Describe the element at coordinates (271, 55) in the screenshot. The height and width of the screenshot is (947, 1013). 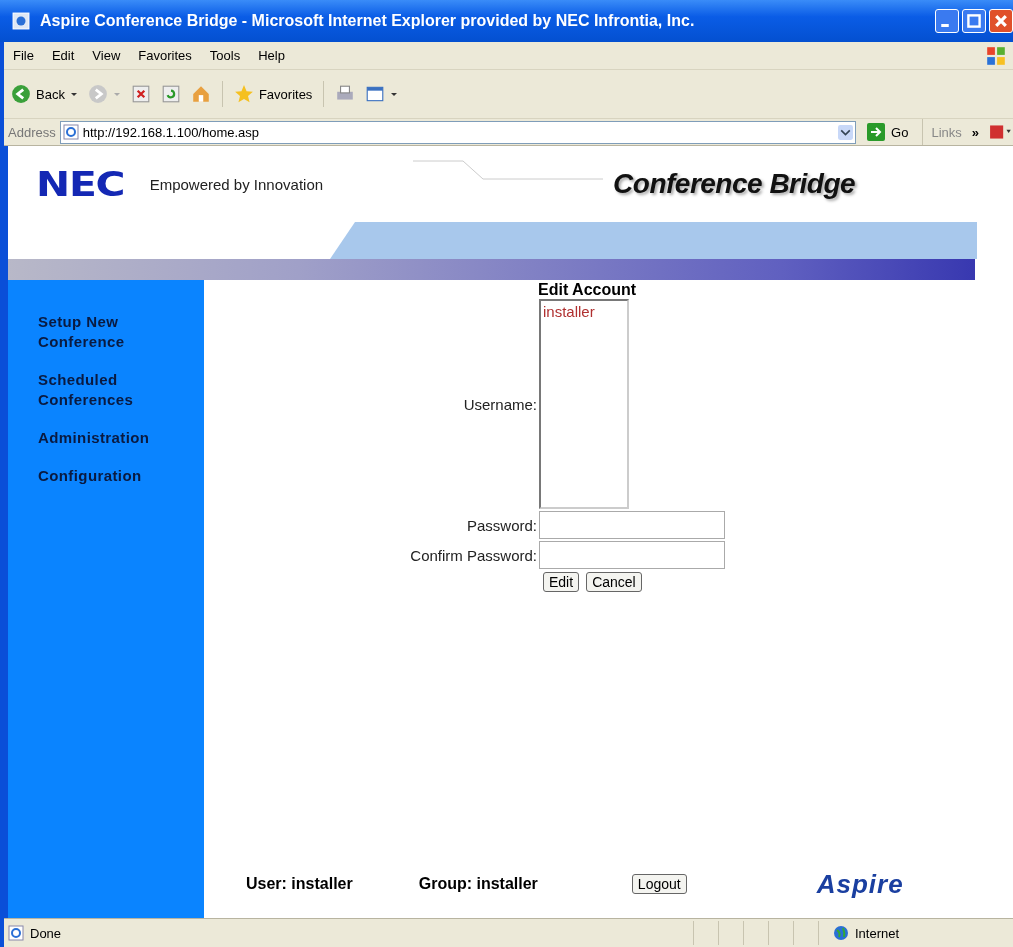
I see `menu-item: Help` at that location.